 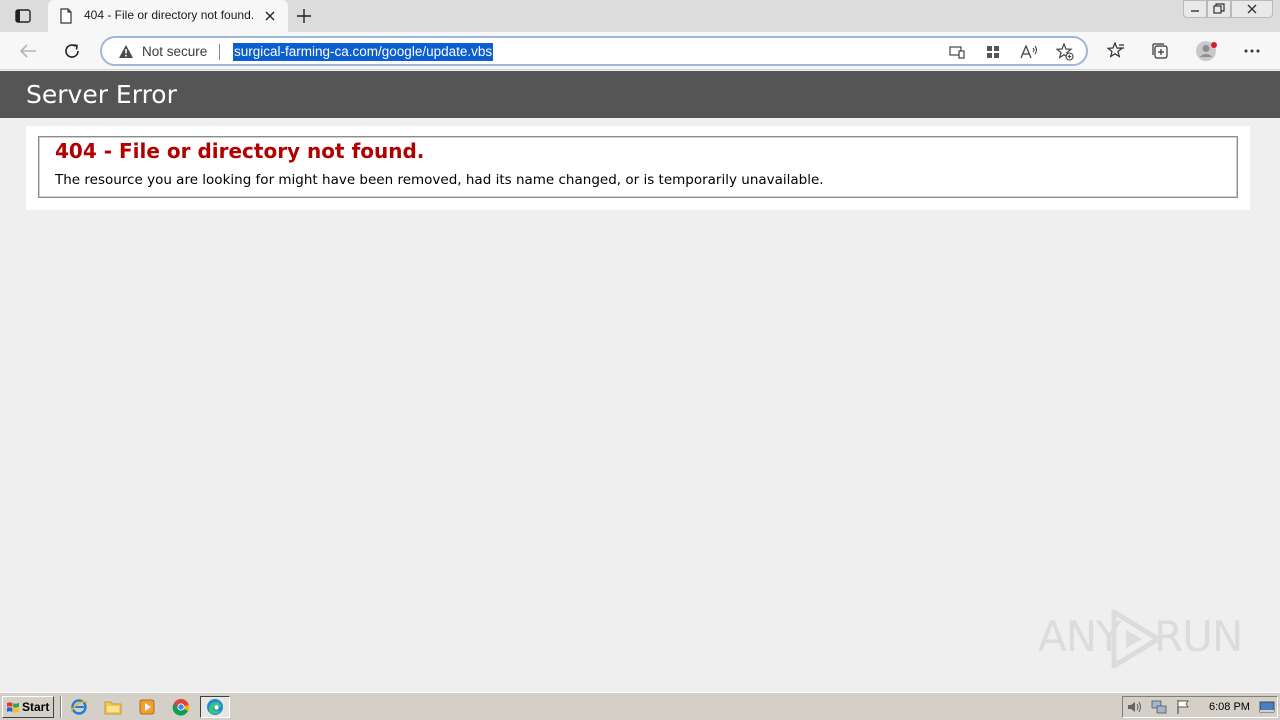 What do you see at coordinates (1029, 52) in the screenshot?
I see `read-aloud-icon` at bounding box center [1029, 52].